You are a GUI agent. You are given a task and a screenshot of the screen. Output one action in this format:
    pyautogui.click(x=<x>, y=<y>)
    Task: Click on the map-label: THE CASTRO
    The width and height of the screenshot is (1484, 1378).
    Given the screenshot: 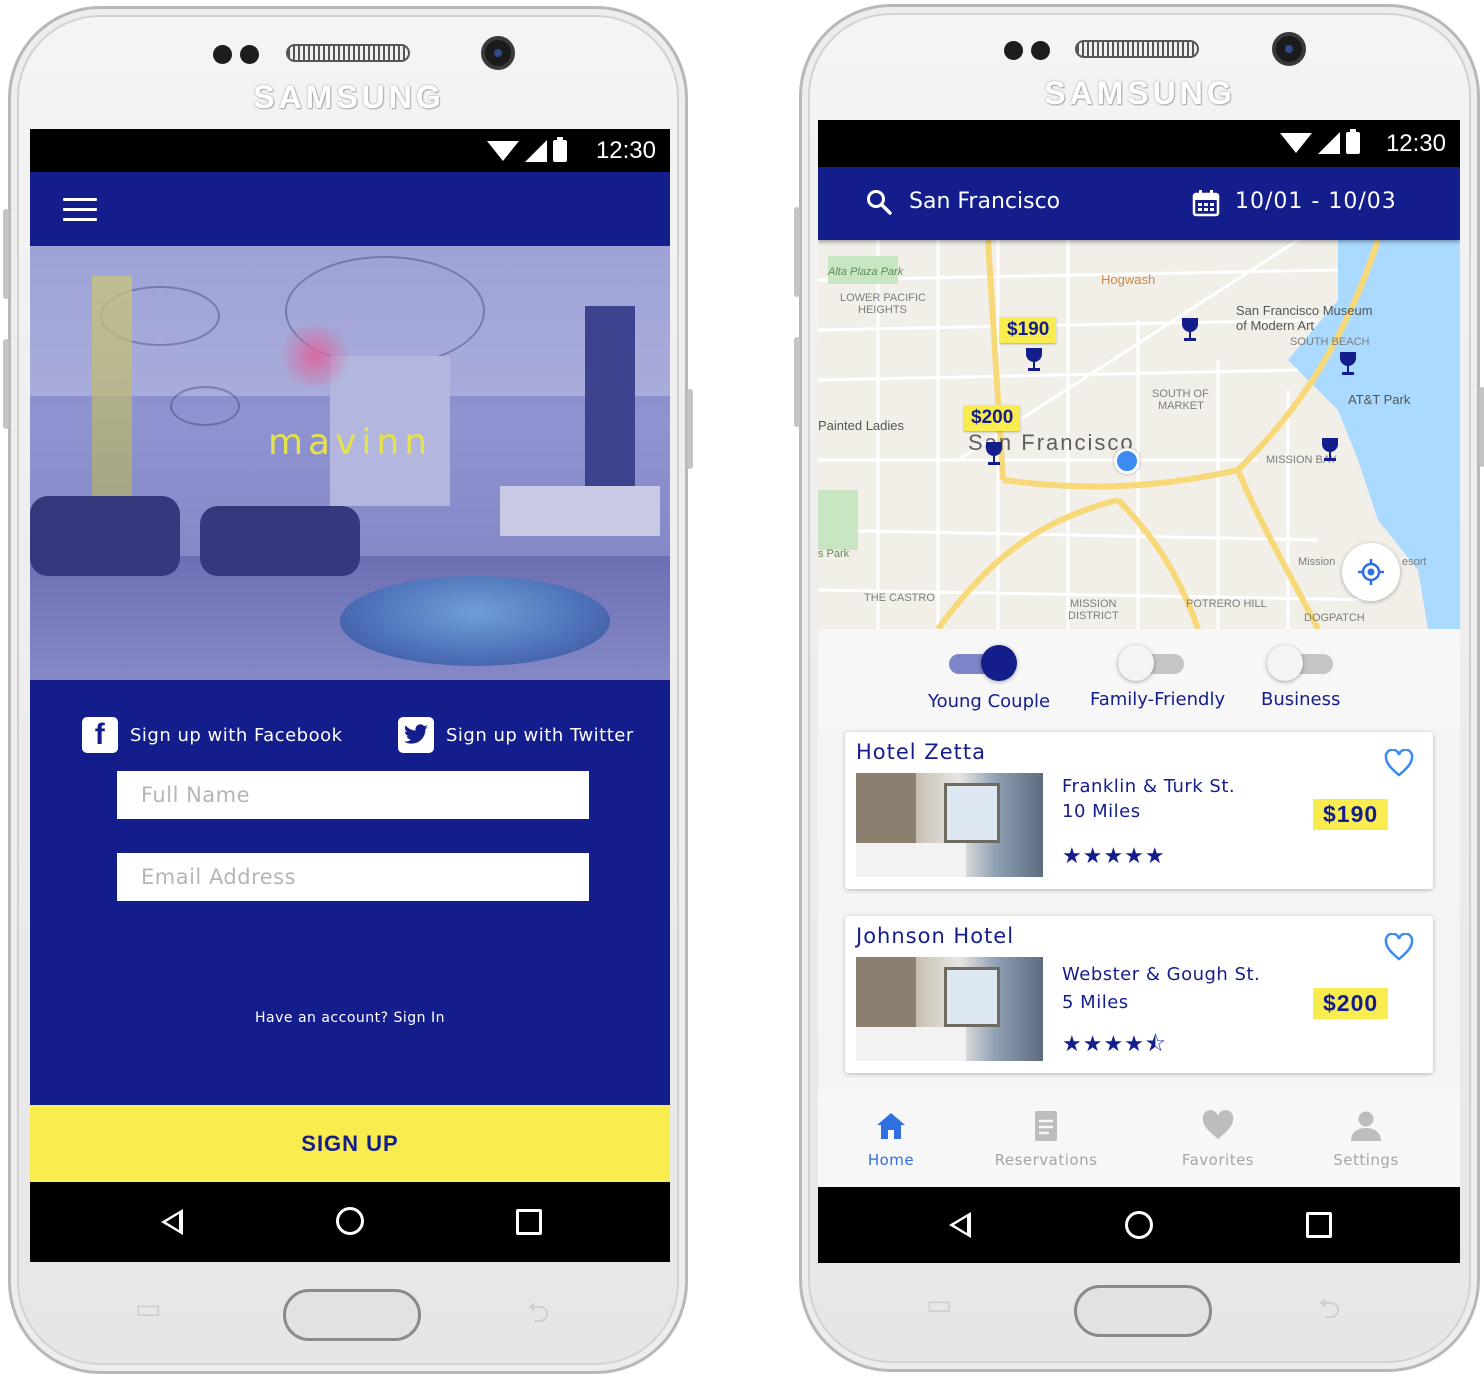 What is the action you would take?
    pyautogui.click(x=899, y=598)
    